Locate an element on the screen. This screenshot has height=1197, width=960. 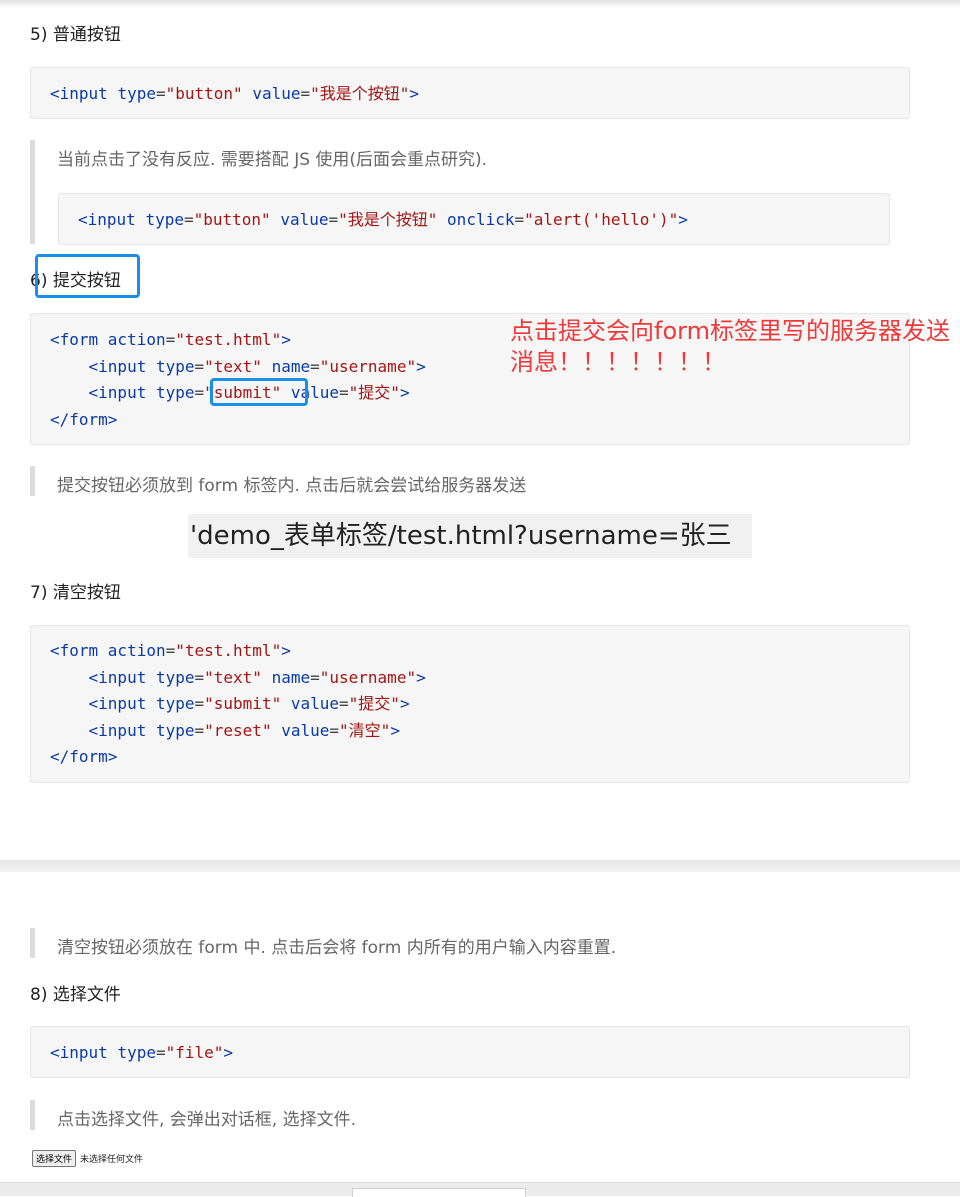
note-submit-button: 提交按钮必须放到 form 标签内. 点击后就会尝试给服务器发送 is located at coordinates (460, 481).